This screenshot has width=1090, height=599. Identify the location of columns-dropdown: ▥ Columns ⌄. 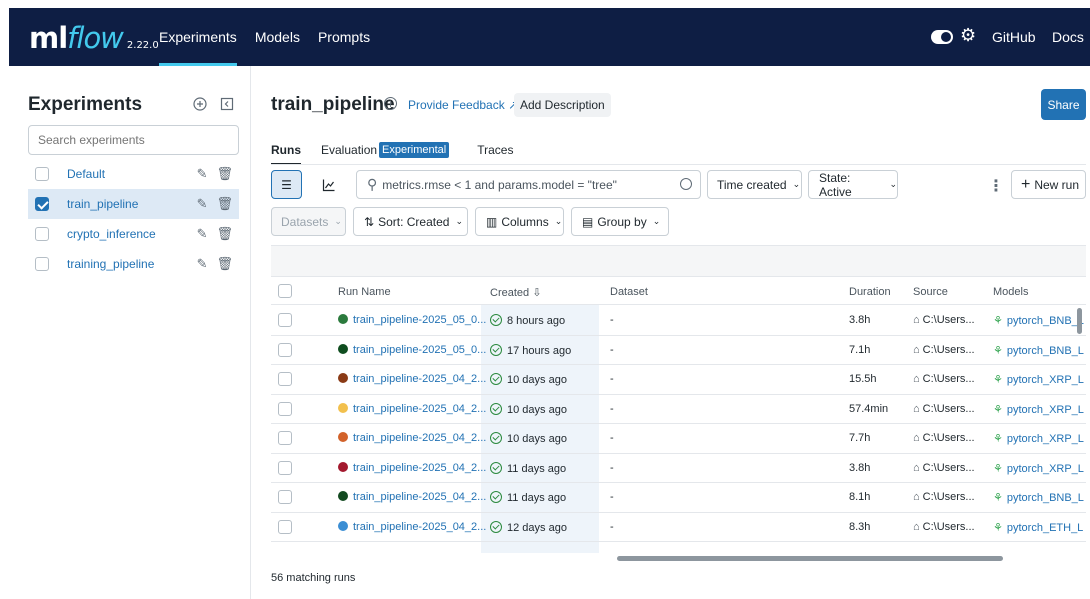
(519, 221).